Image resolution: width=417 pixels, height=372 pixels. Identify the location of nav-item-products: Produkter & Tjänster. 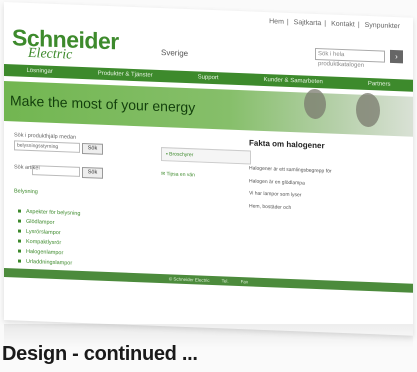
(125, 75).